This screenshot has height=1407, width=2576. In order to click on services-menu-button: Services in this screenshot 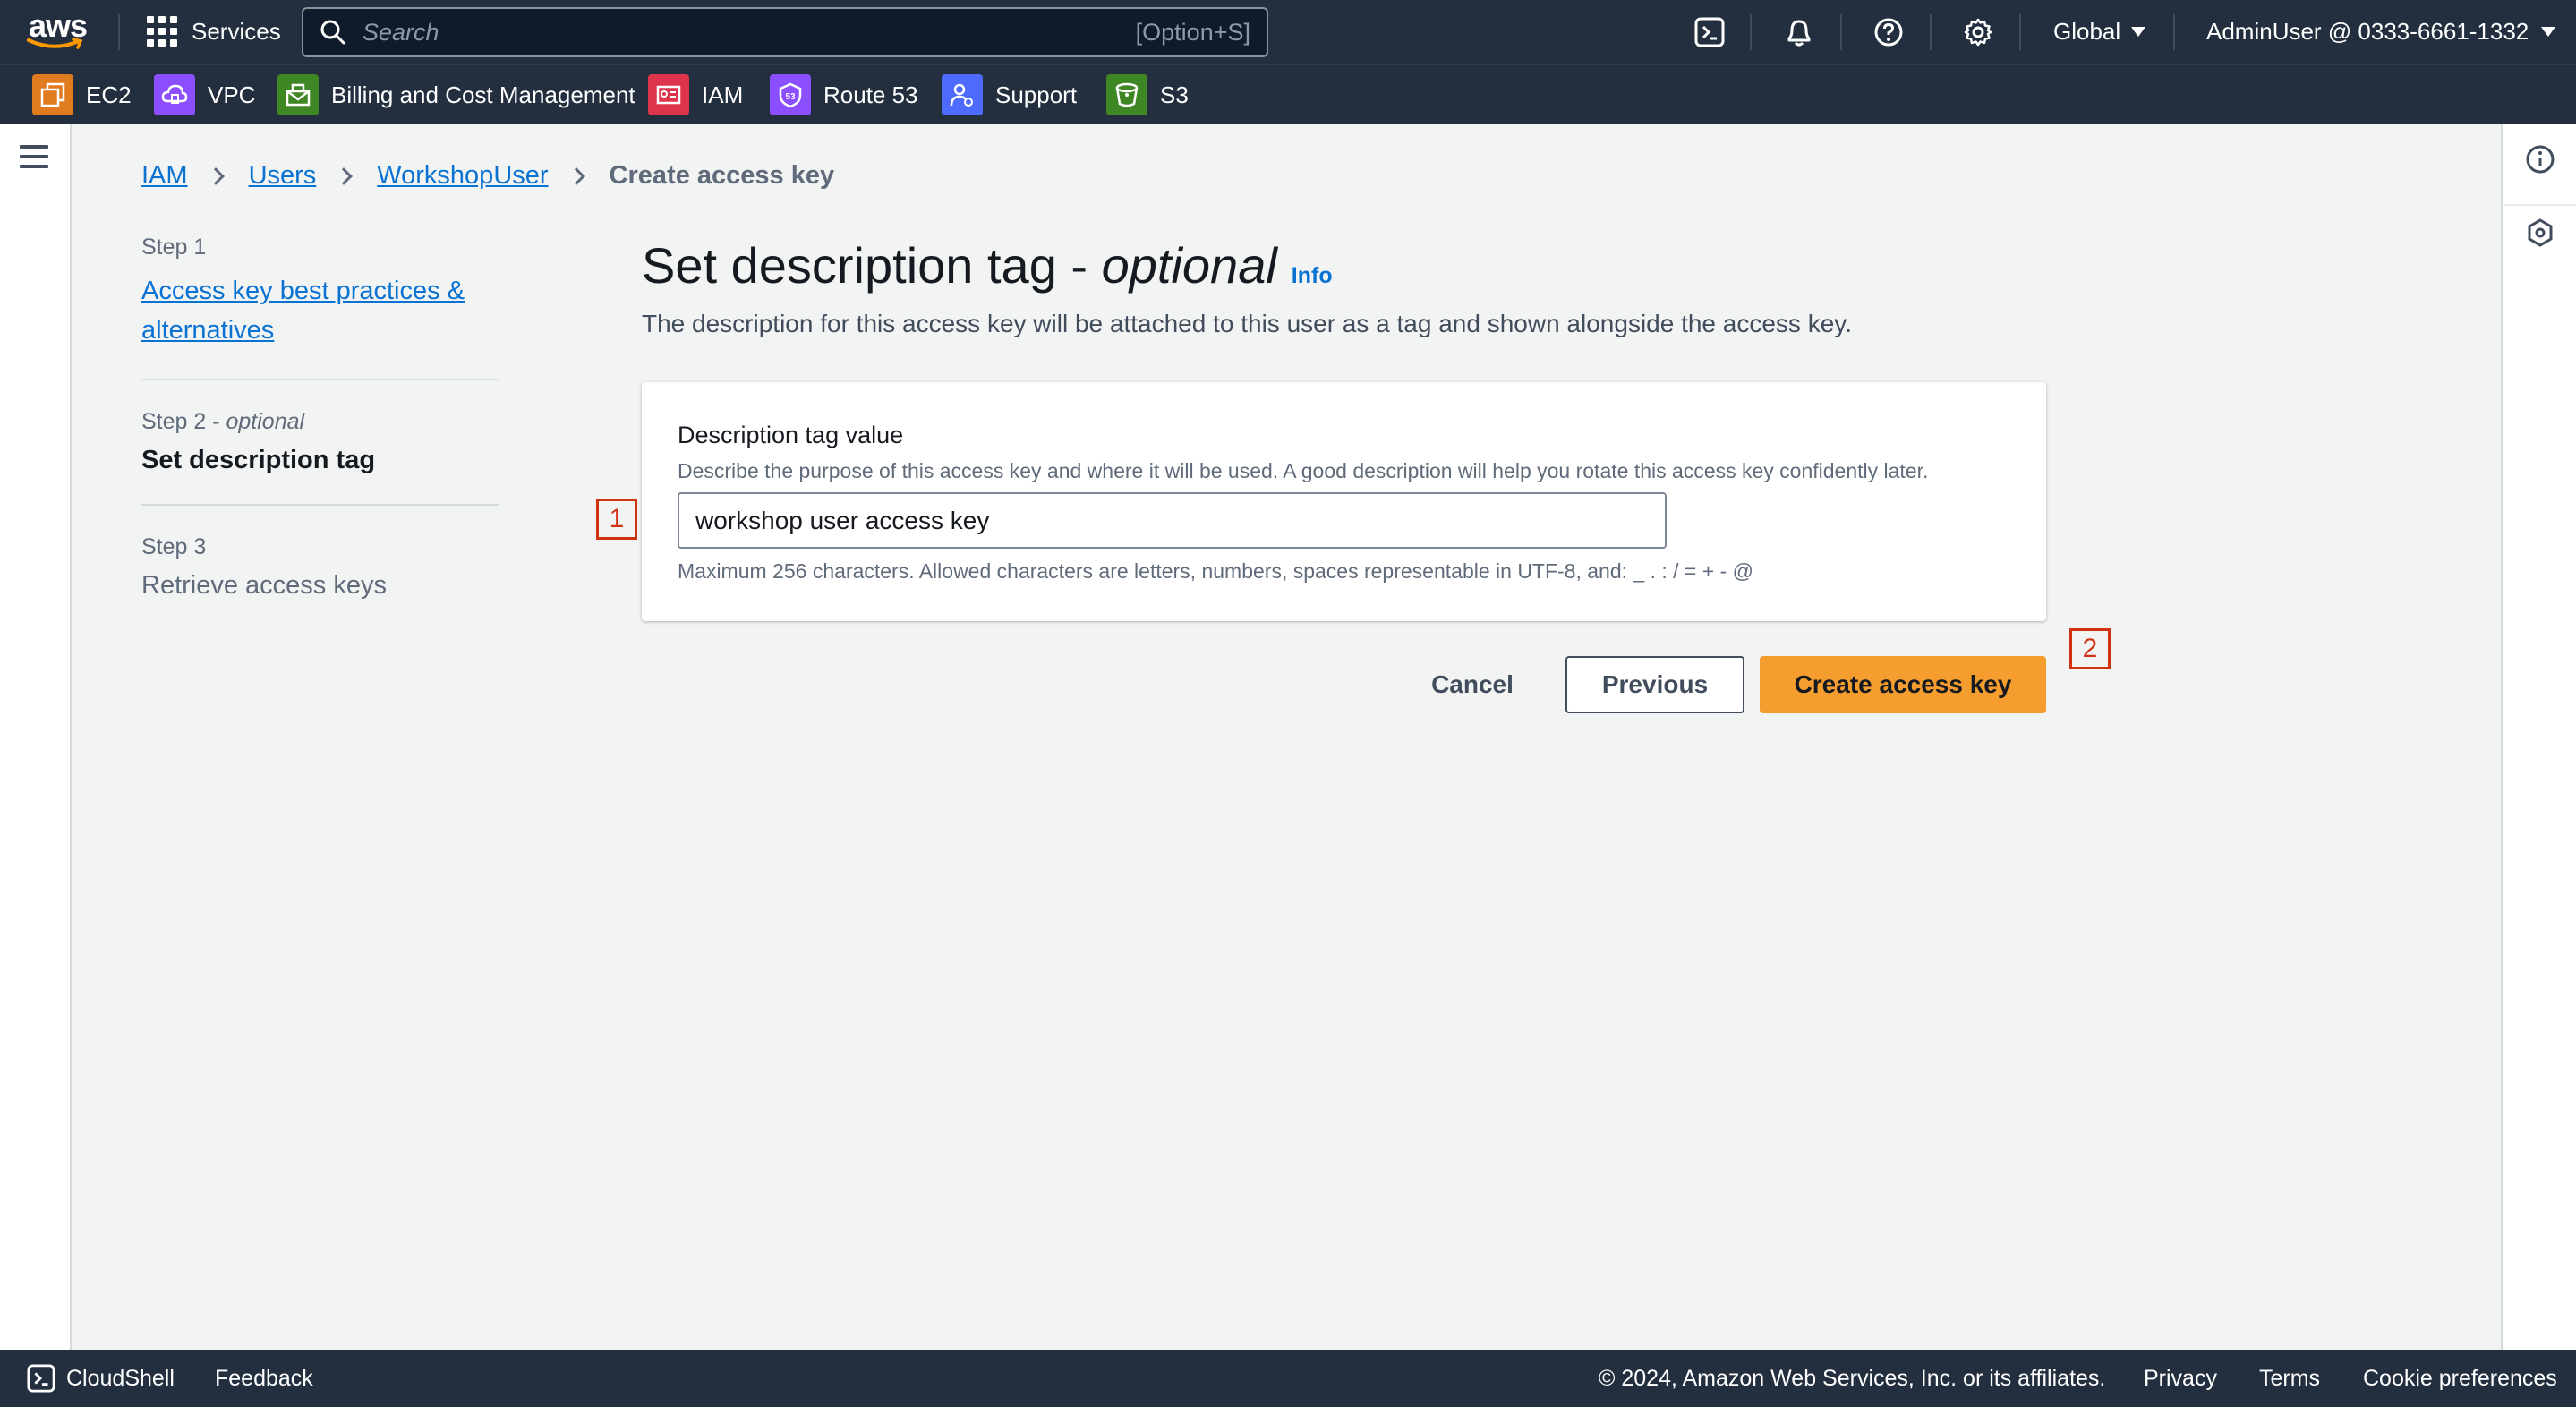, I will do `click(214, 31)`.